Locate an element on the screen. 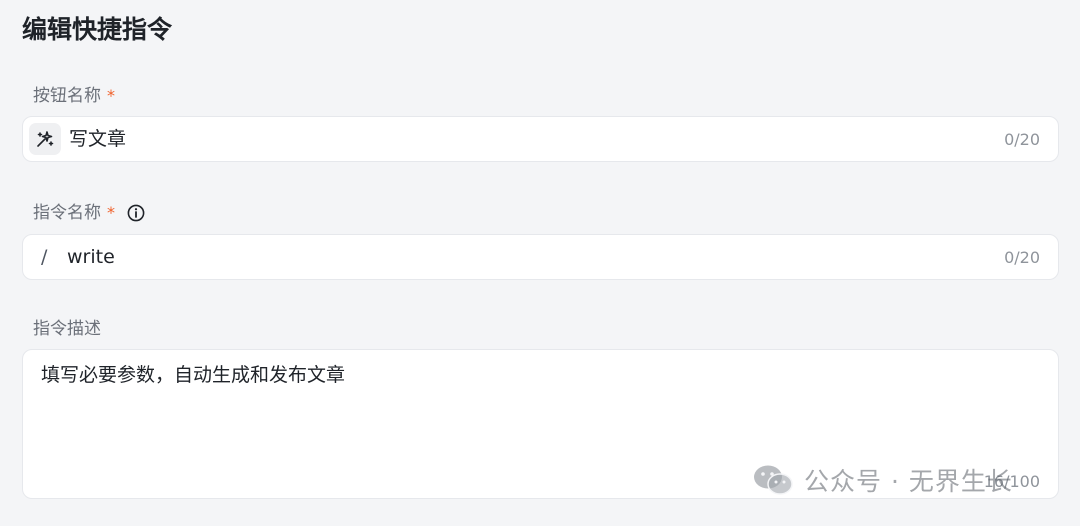 The width and height of the screenshot is (1080, 526). command-name-input: write is located at coordinates (91, 257).